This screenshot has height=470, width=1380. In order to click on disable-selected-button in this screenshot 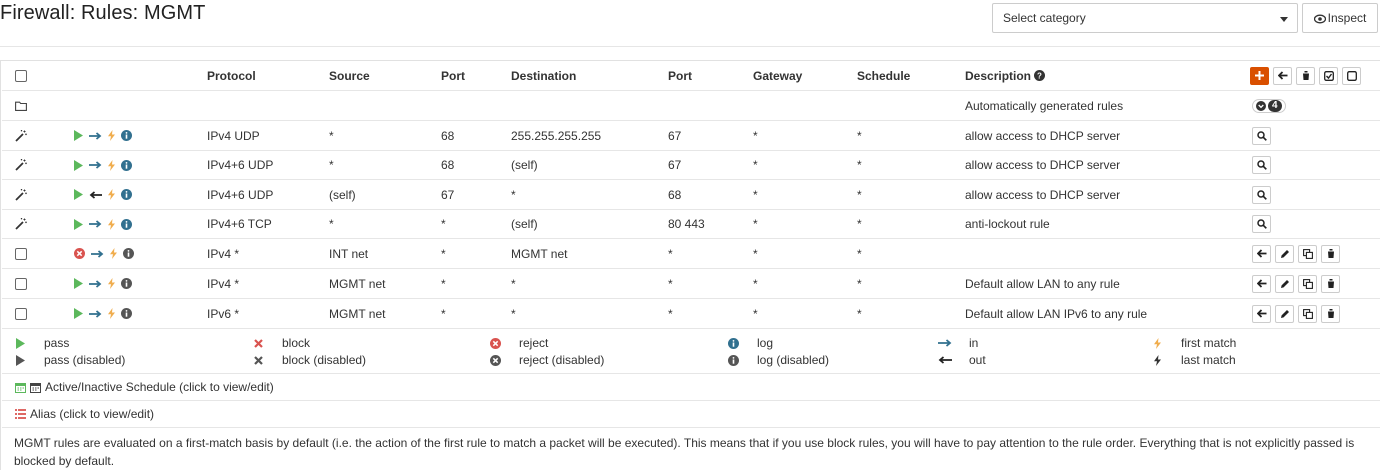, I will do `click(1351, 75)`.